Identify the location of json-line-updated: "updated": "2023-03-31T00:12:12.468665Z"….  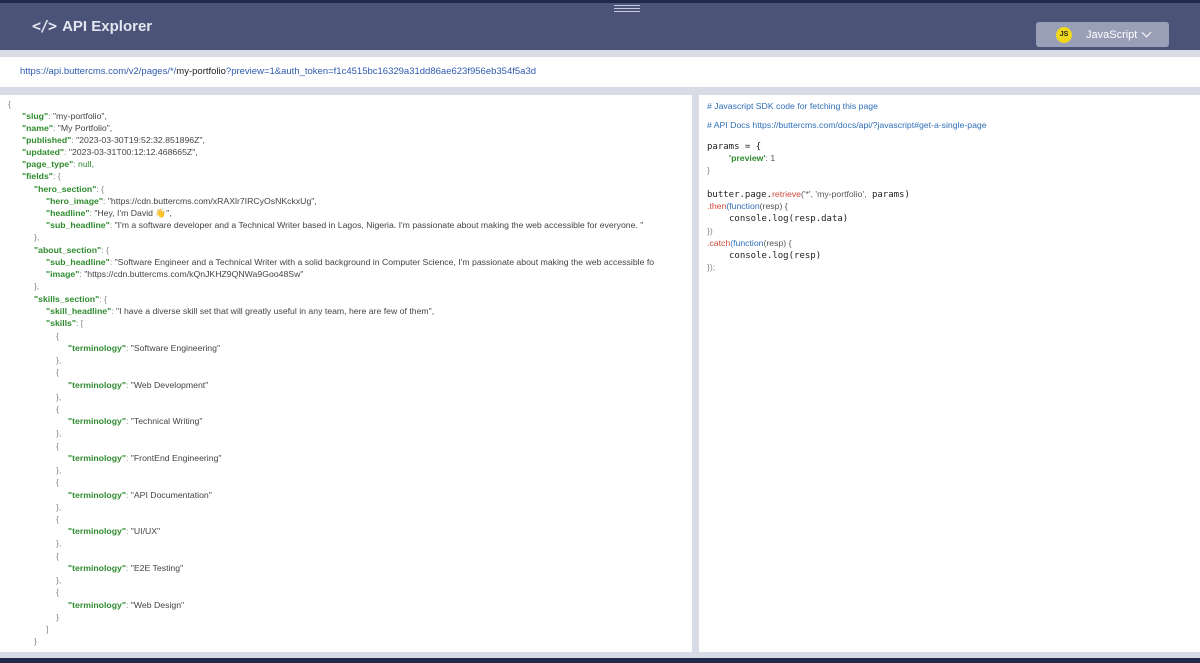
(110, 152).